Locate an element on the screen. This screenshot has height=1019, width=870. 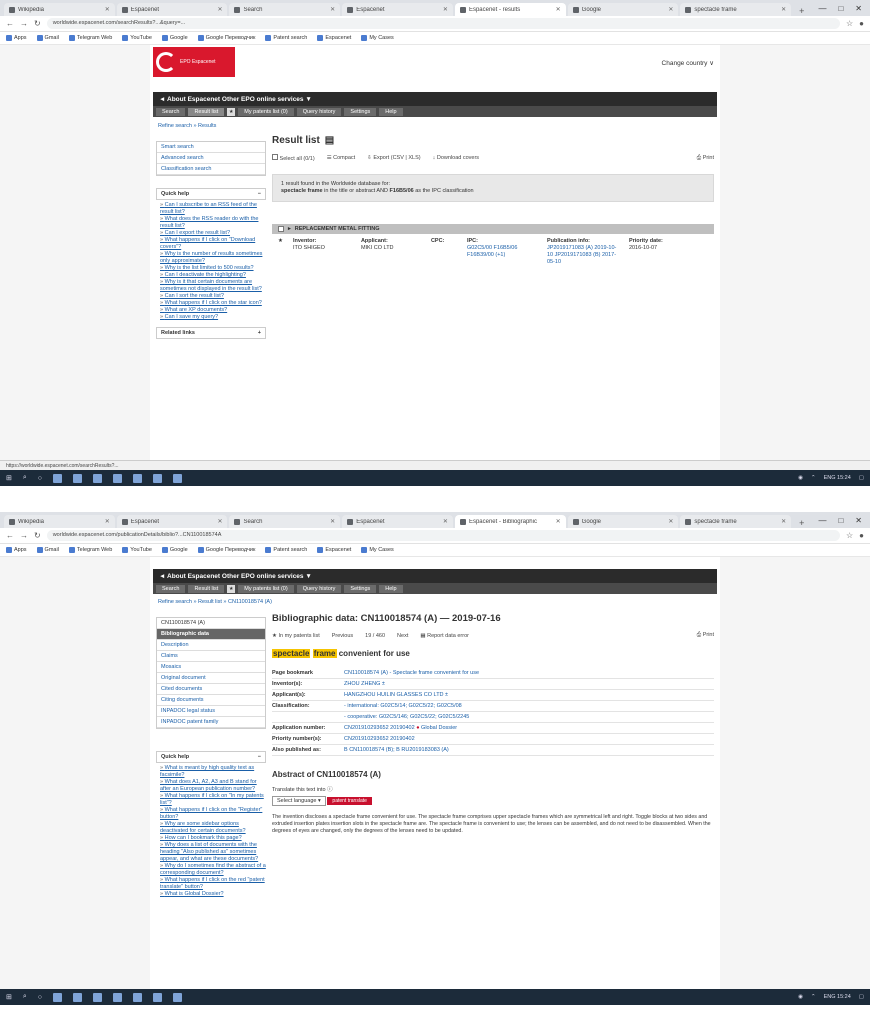
smart-search-link: Smart search is located at coordinates (211, 147).